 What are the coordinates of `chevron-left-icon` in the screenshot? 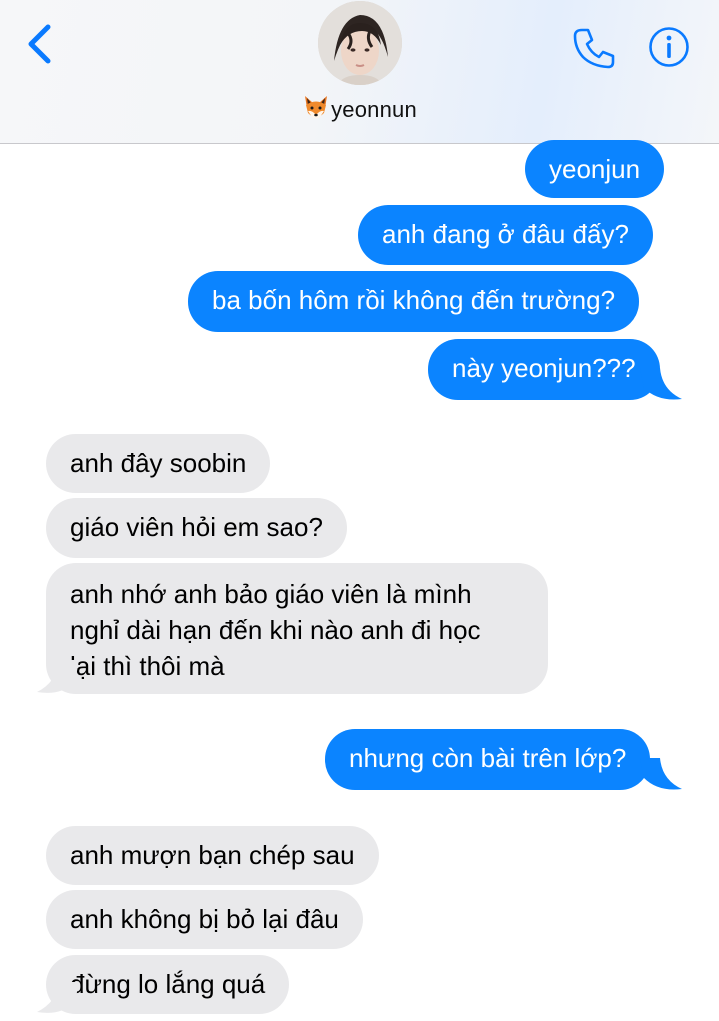 It's located at (39, 44).